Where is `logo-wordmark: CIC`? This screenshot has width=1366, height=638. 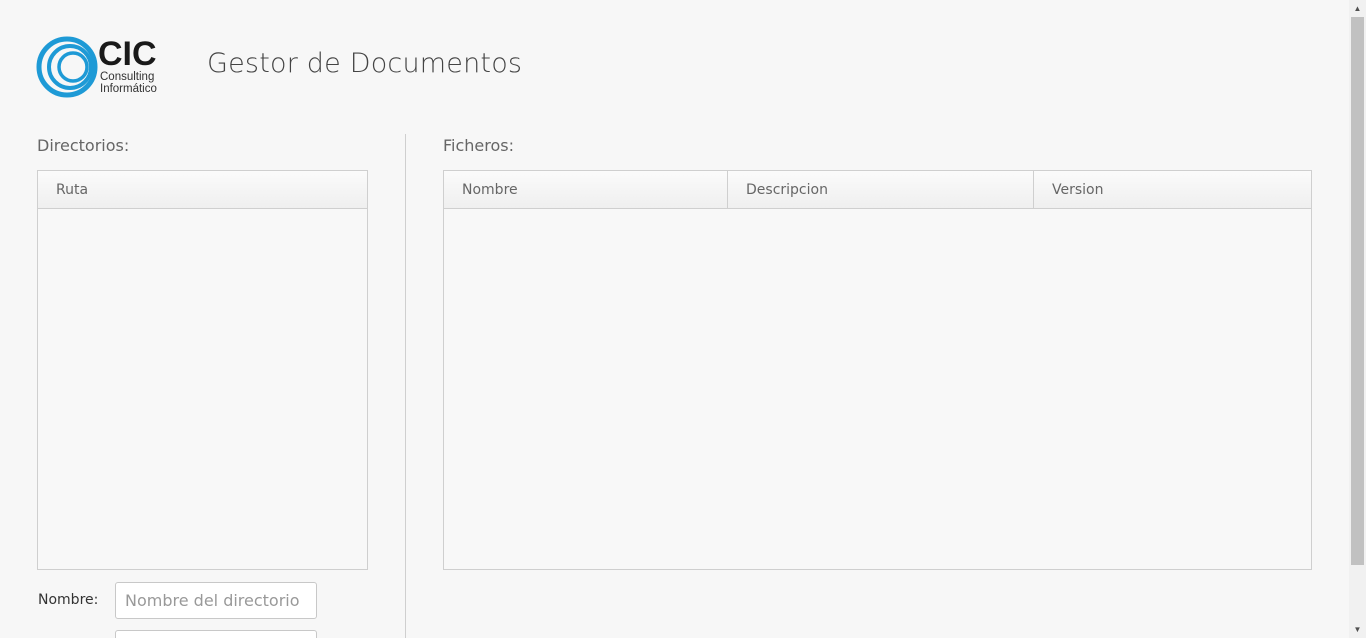 logo-wordmark: CIC is located at coordinates (127, 54).